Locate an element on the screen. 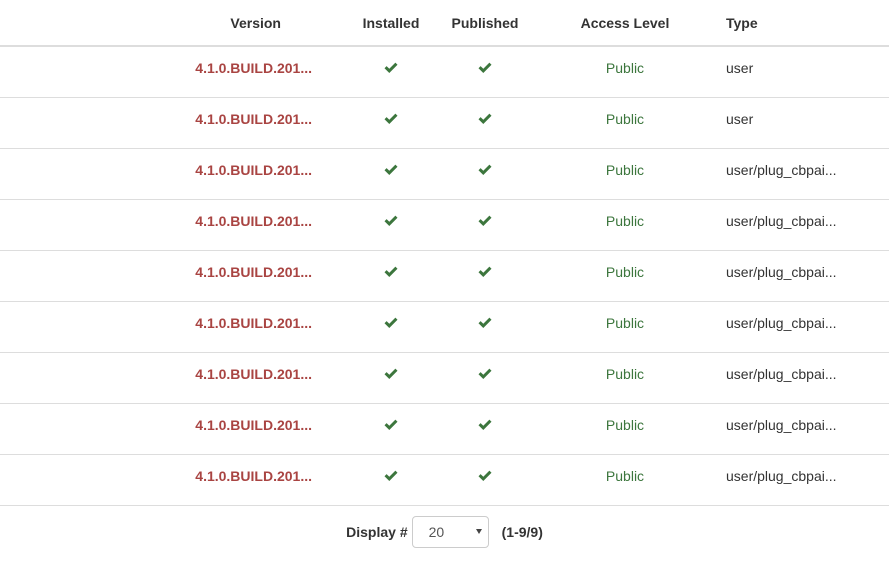 Image resolution: width=889 pixels, height=564 pixels. limit-select: 20 is located at coordinates (450, 532).